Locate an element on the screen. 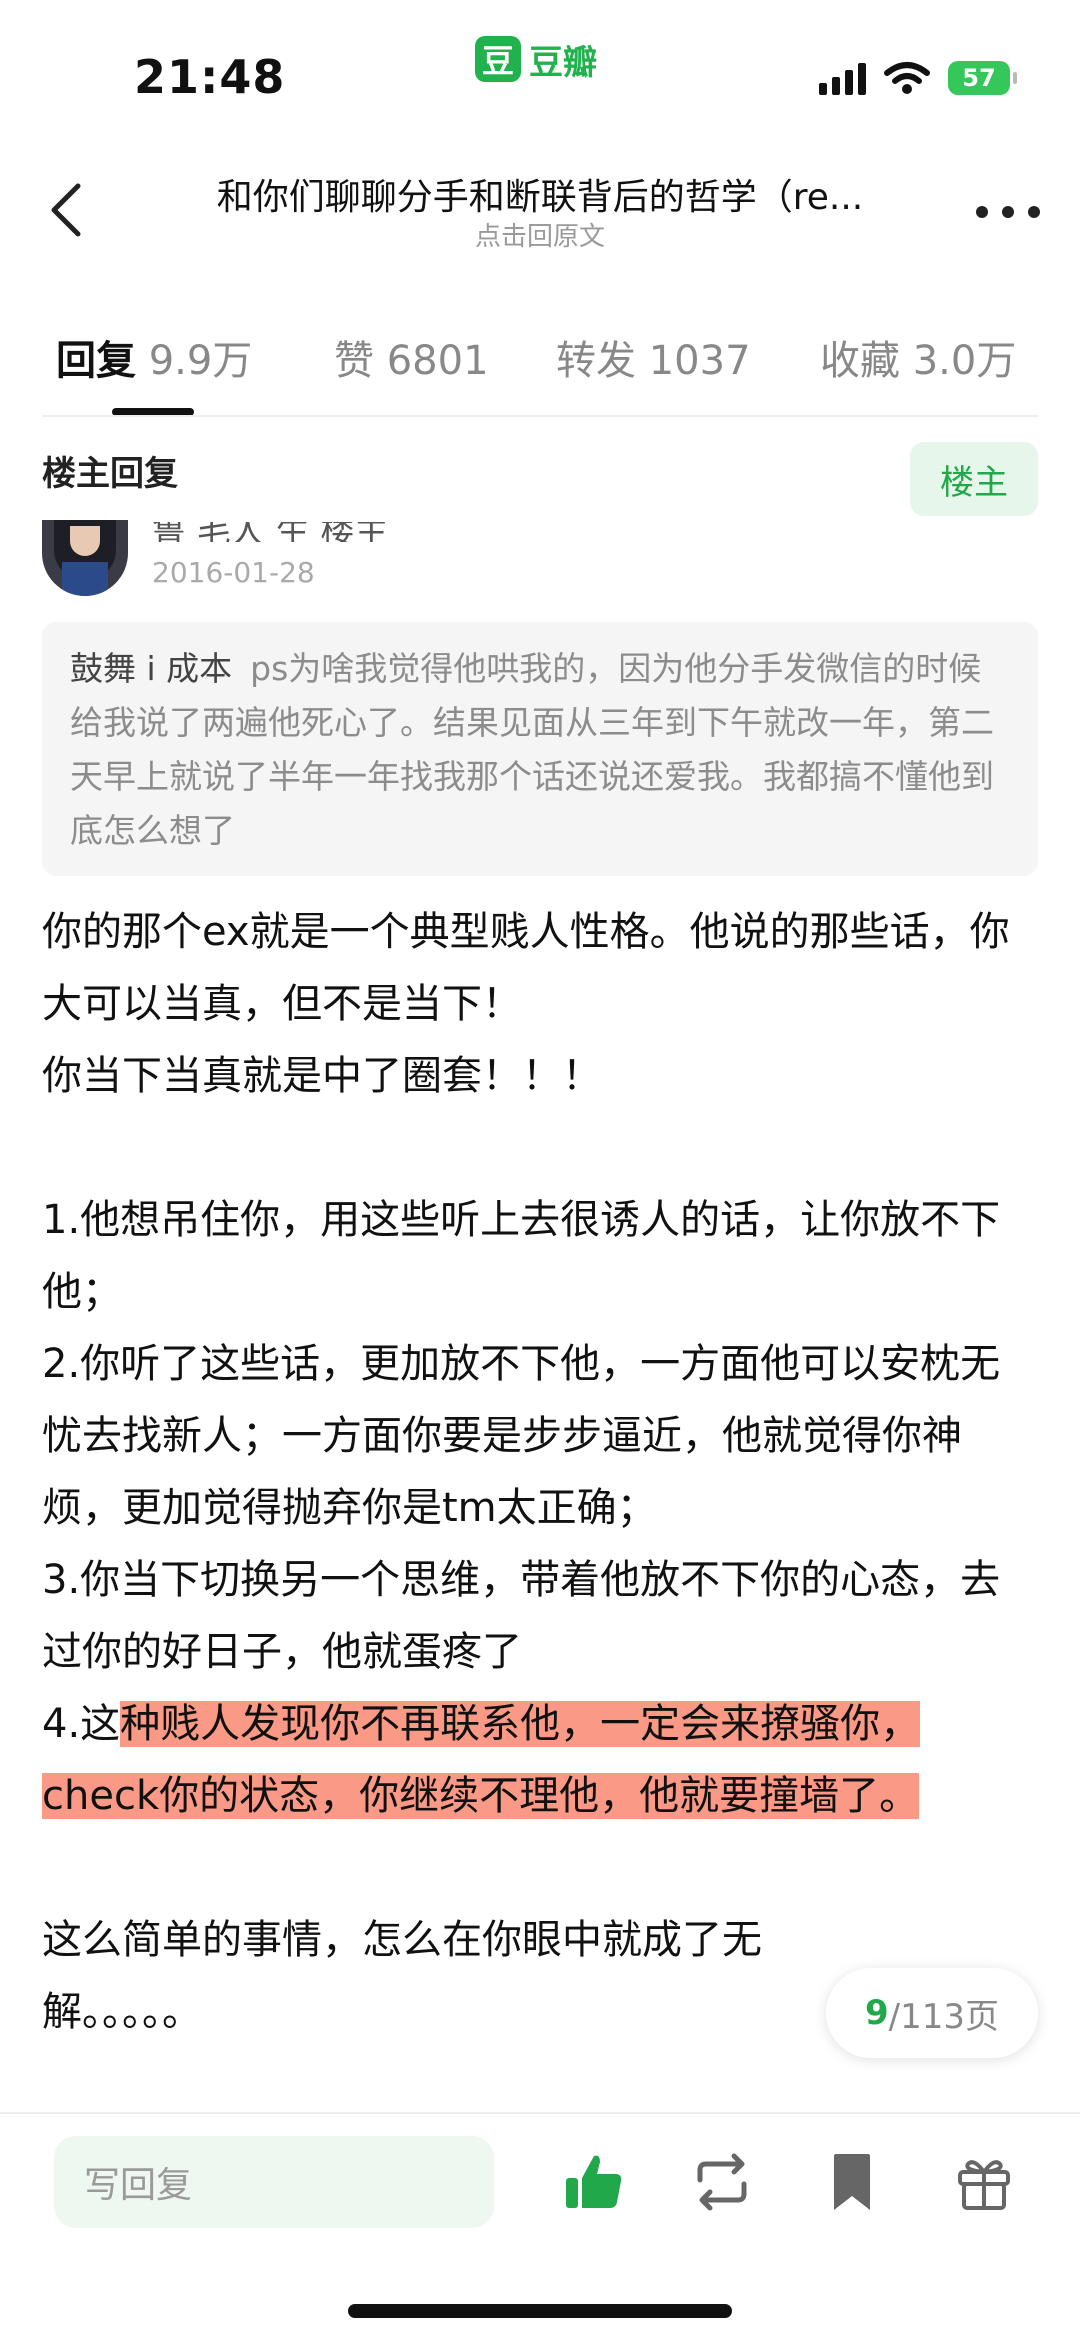 This screenshot has width=1080, height=2341. reply-paragraph: 你的那个ex就是一个典型贱人性格。他说的那些话，你大可以当真，但不是当下！ is located at coordinates (526, 968).